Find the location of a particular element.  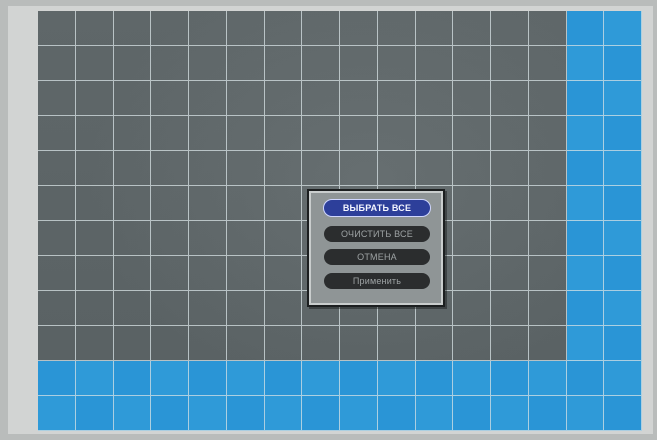

clear-all-button: ОЧИСТИТЬ ВСЕ is located at coordinates (377, 234).